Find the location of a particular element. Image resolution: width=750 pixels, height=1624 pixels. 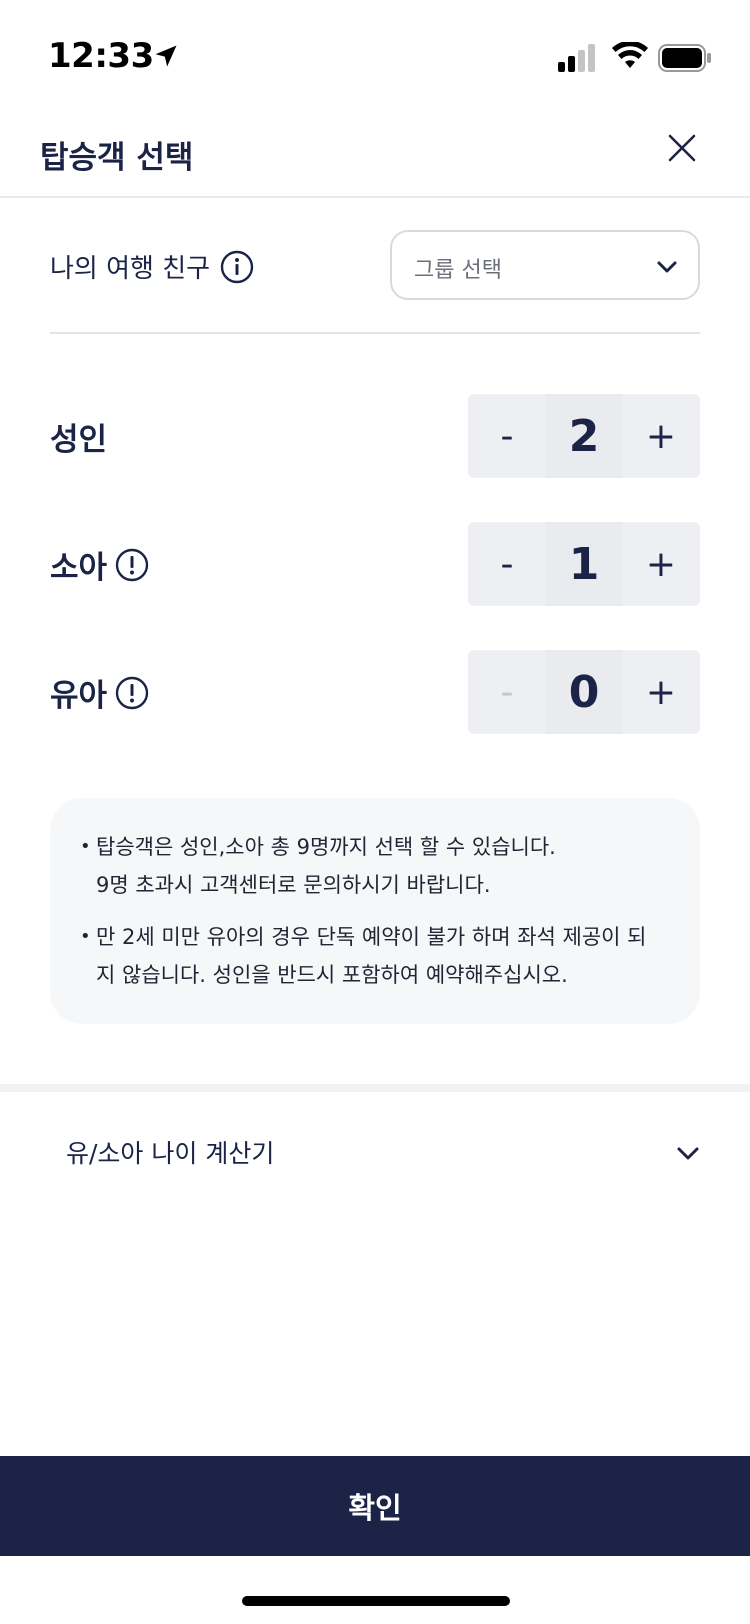

home-indicator is located at coordinates (376, 1601).